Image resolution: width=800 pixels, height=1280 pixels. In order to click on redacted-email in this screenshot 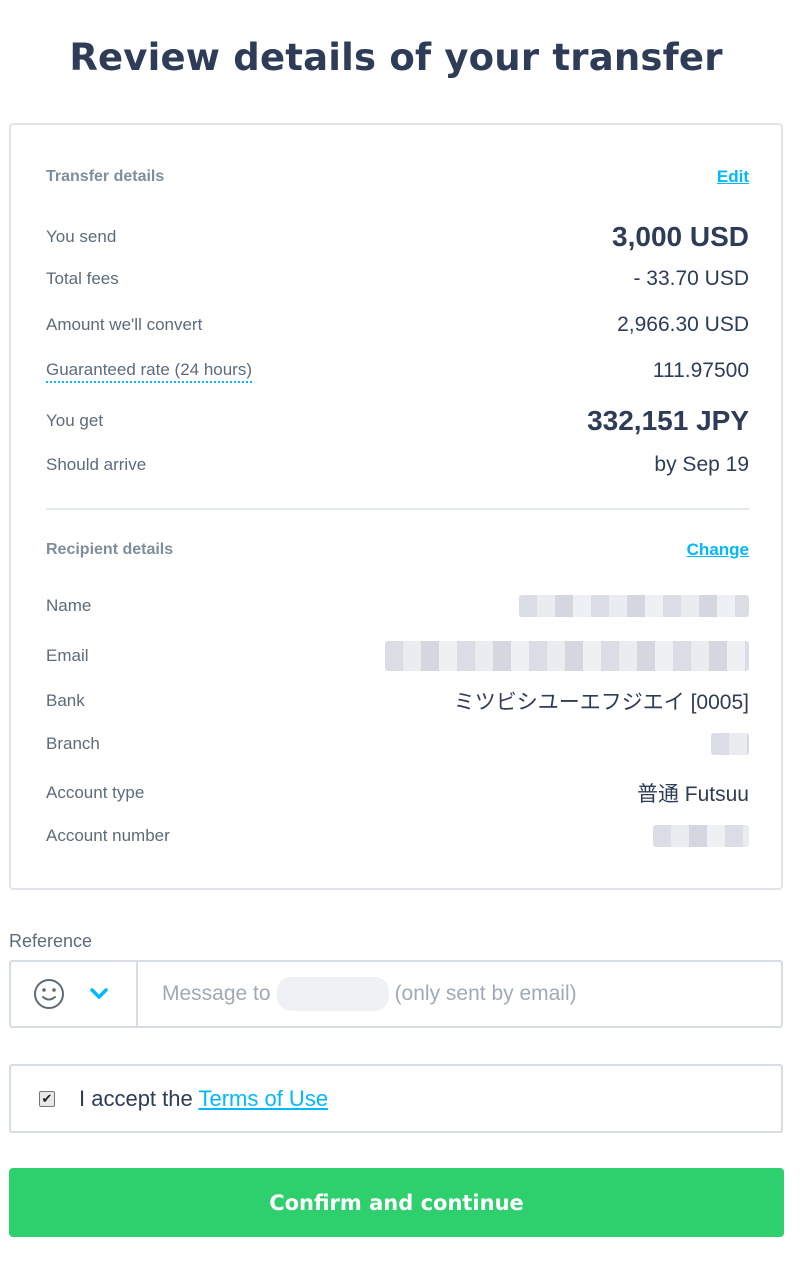, I will do `click(567, 656)`.